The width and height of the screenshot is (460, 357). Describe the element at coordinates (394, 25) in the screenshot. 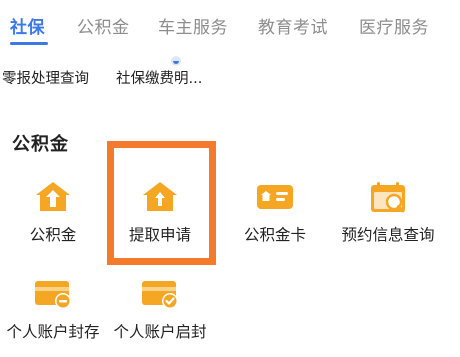

I see `tab-medical-services: 医疗服务` at that location.